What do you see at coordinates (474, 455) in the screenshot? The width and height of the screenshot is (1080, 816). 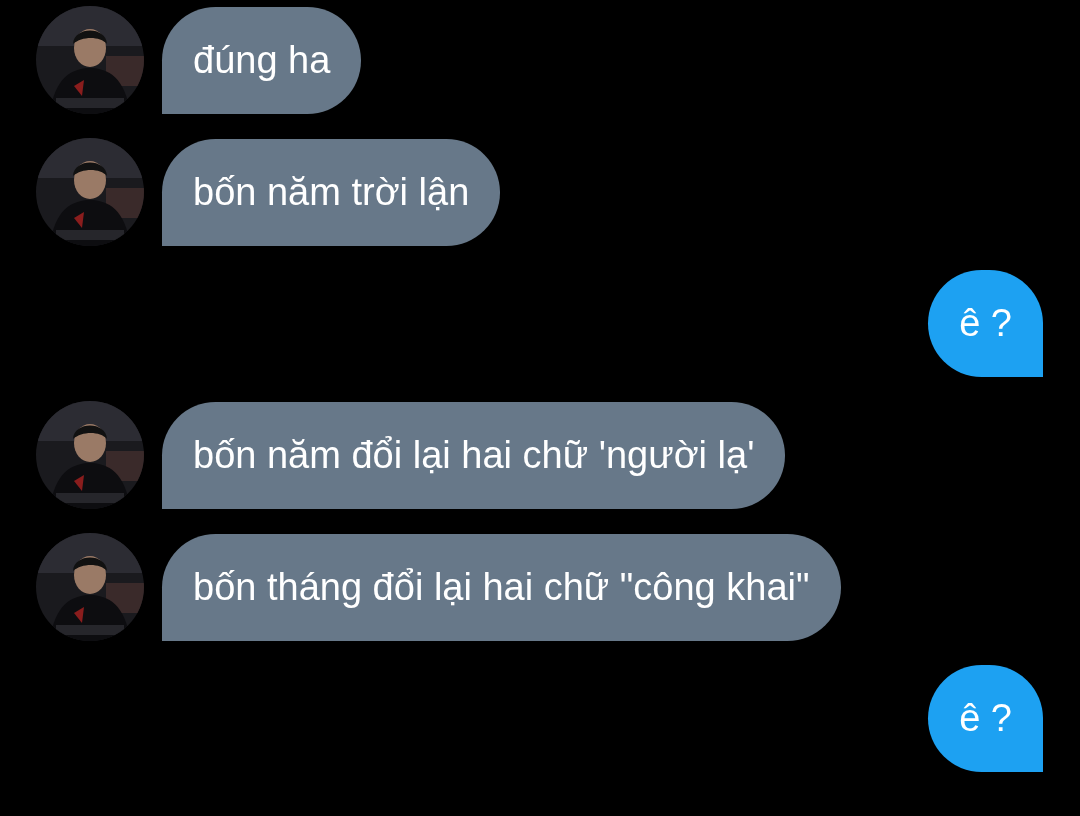 I see `message-bubble: bốn năm đổi lại hai chữ 'người lạ'` at bounding box center [474, 455].